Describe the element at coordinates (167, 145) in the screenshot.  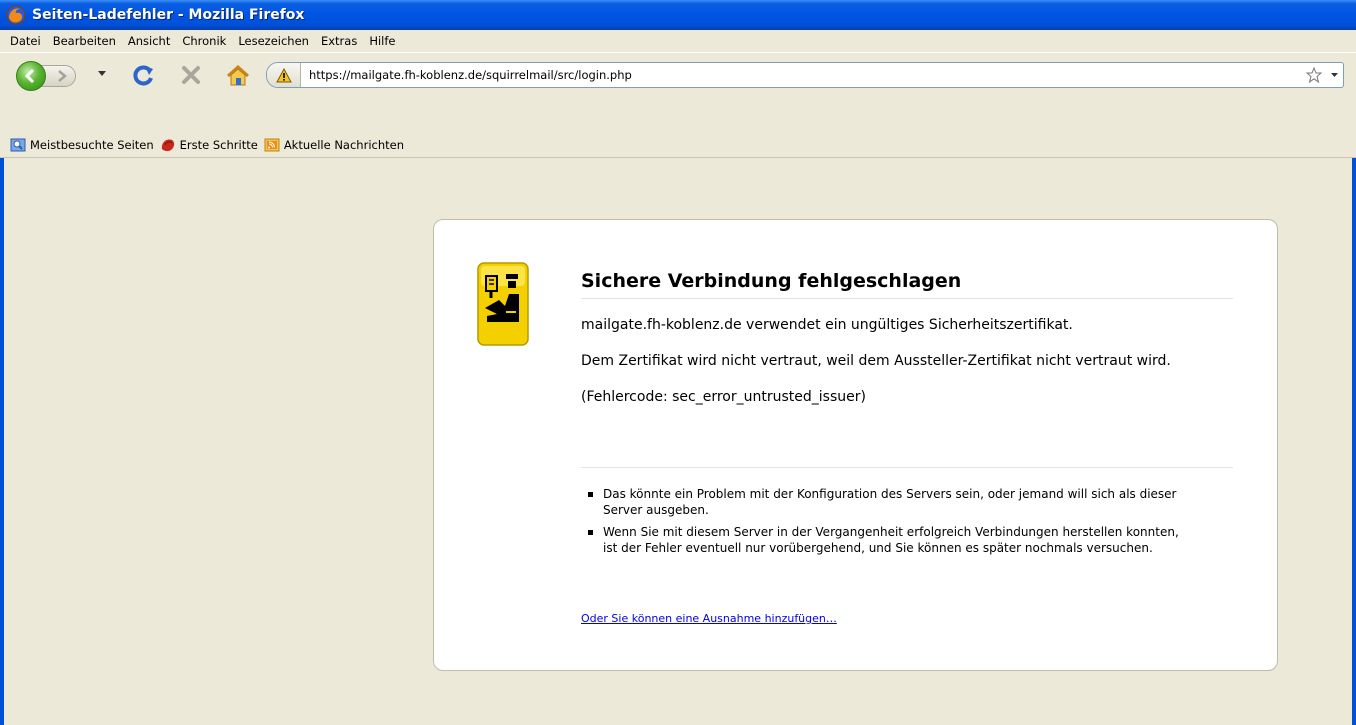
I see `firefox-red-icon` at that location.